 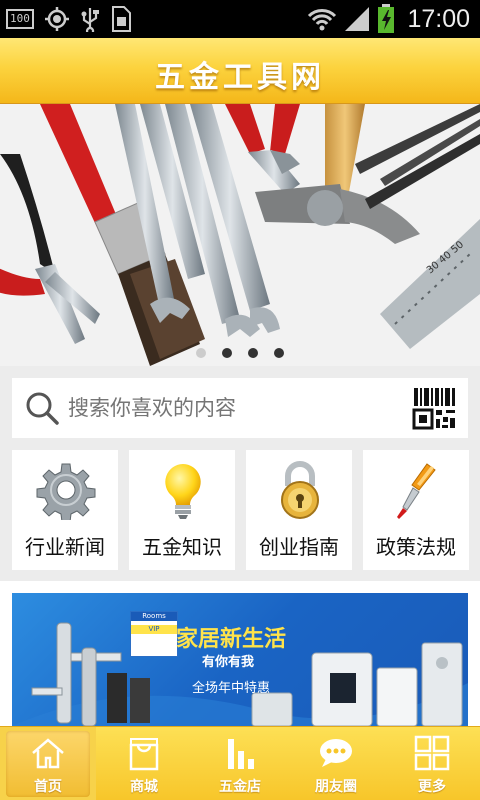 I want to click on status-right-icons: 17:00, so click(x=388, y=19).